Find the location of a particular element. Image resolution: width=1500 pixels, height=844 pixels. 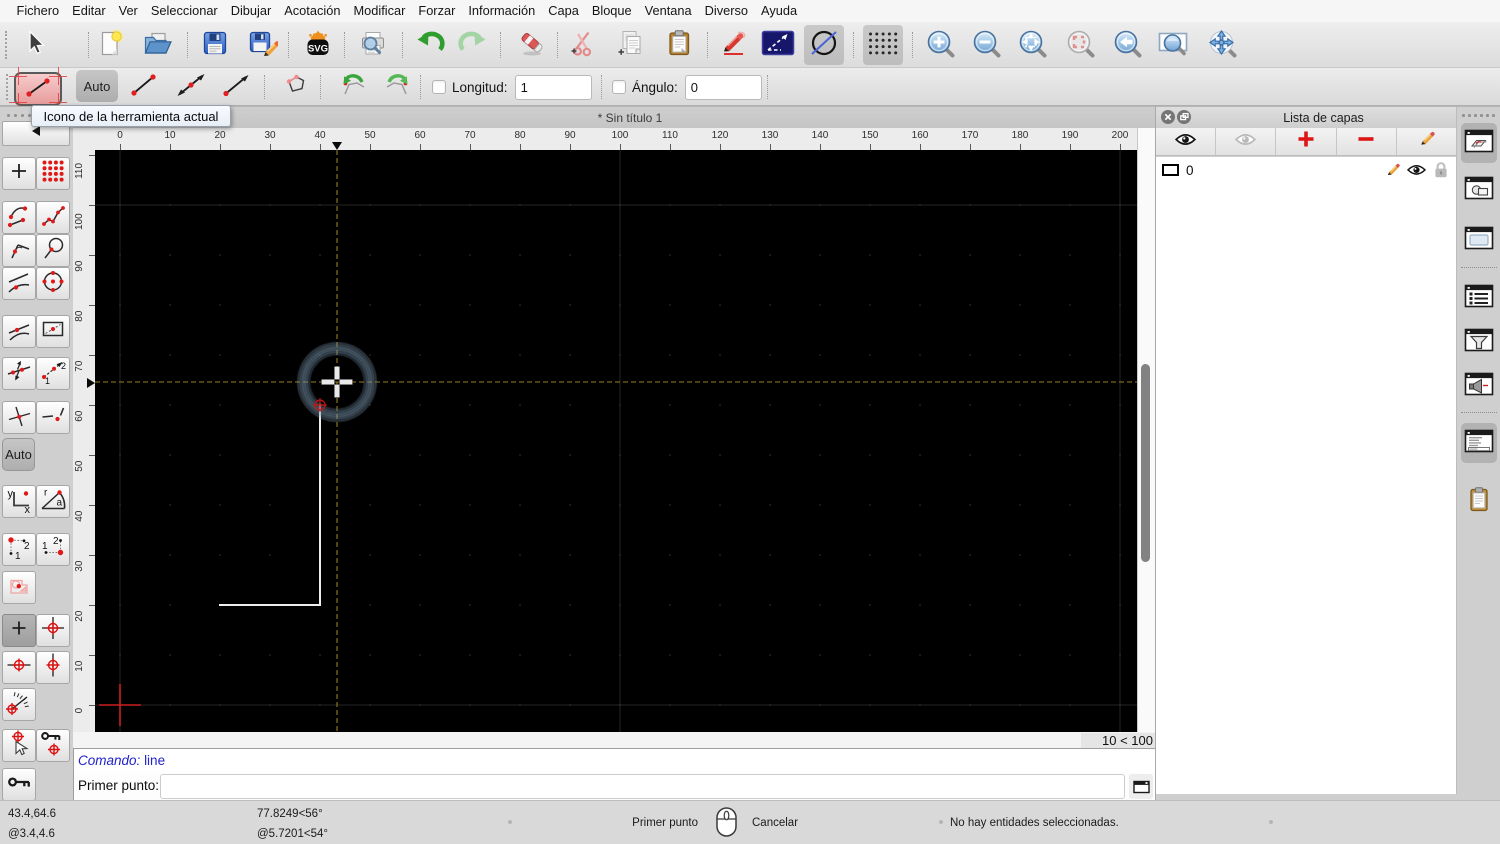

circle-line-button is located at coordinates (824, 45).